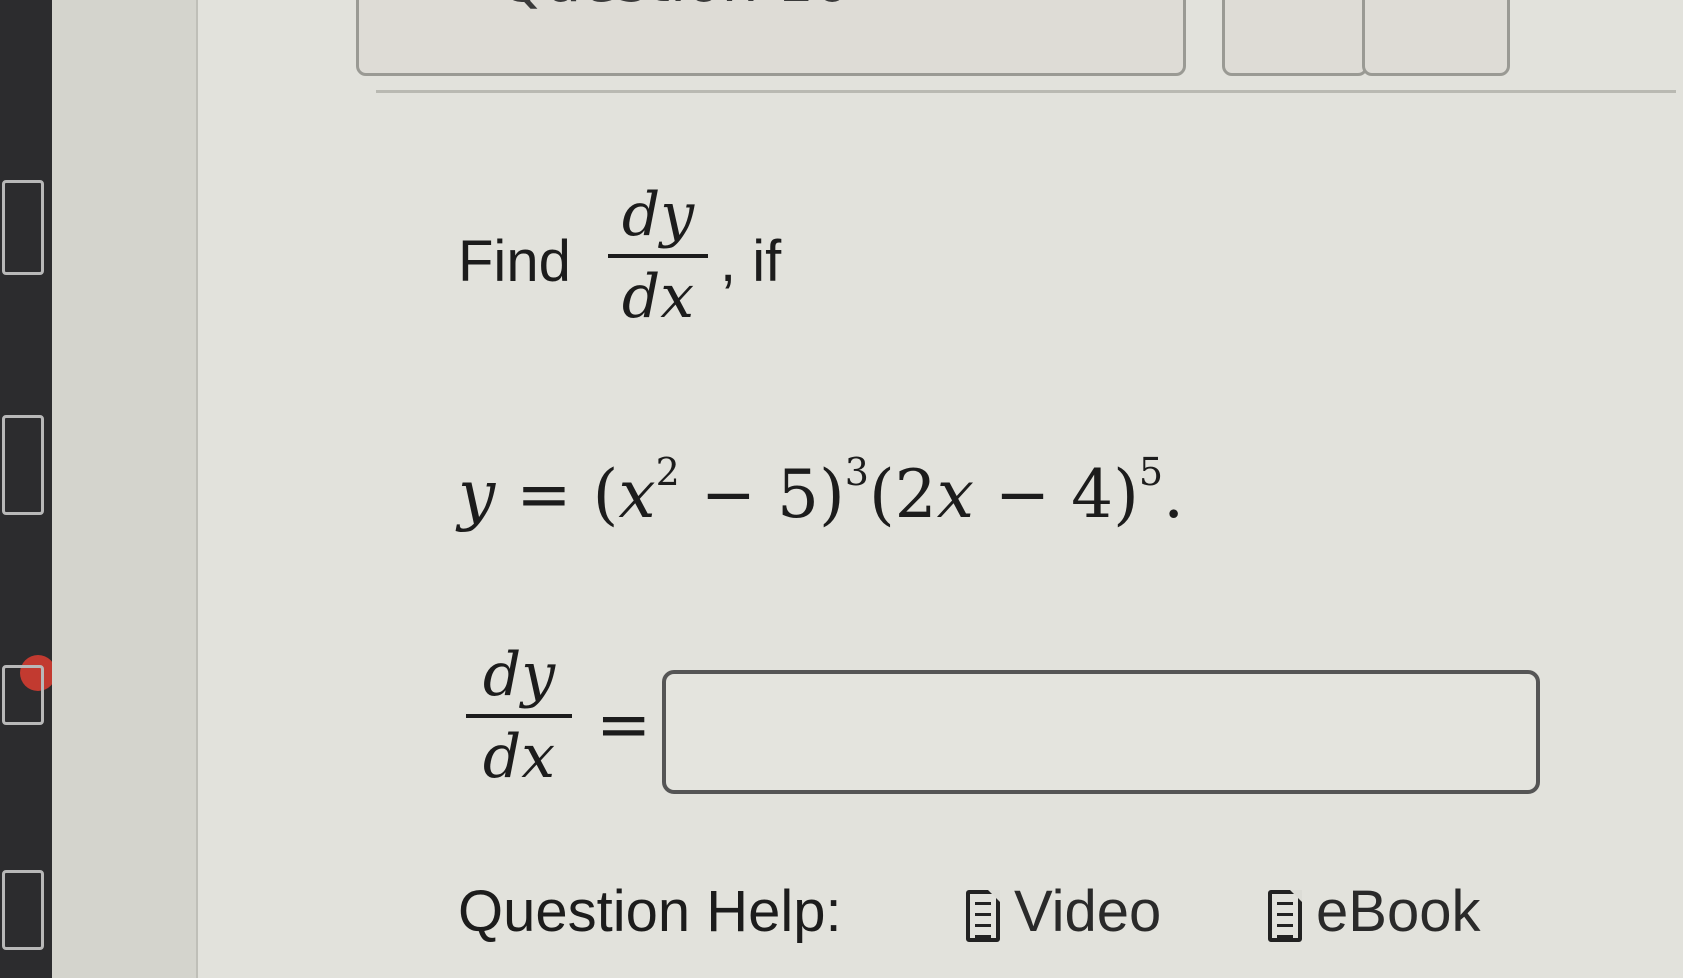 The width and height of the screenshot is (1683, 978). I want to click on find-text: Find, so click(514, 261).